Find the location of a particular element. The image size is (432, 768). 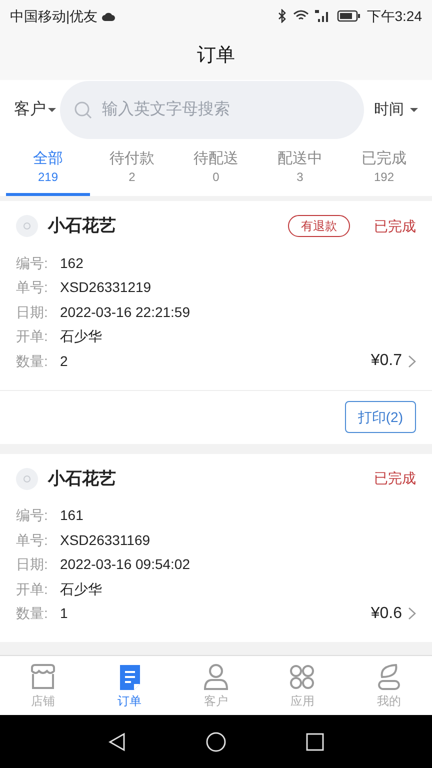

nav-tab: 店铺 is located at coordinates (43, 685).